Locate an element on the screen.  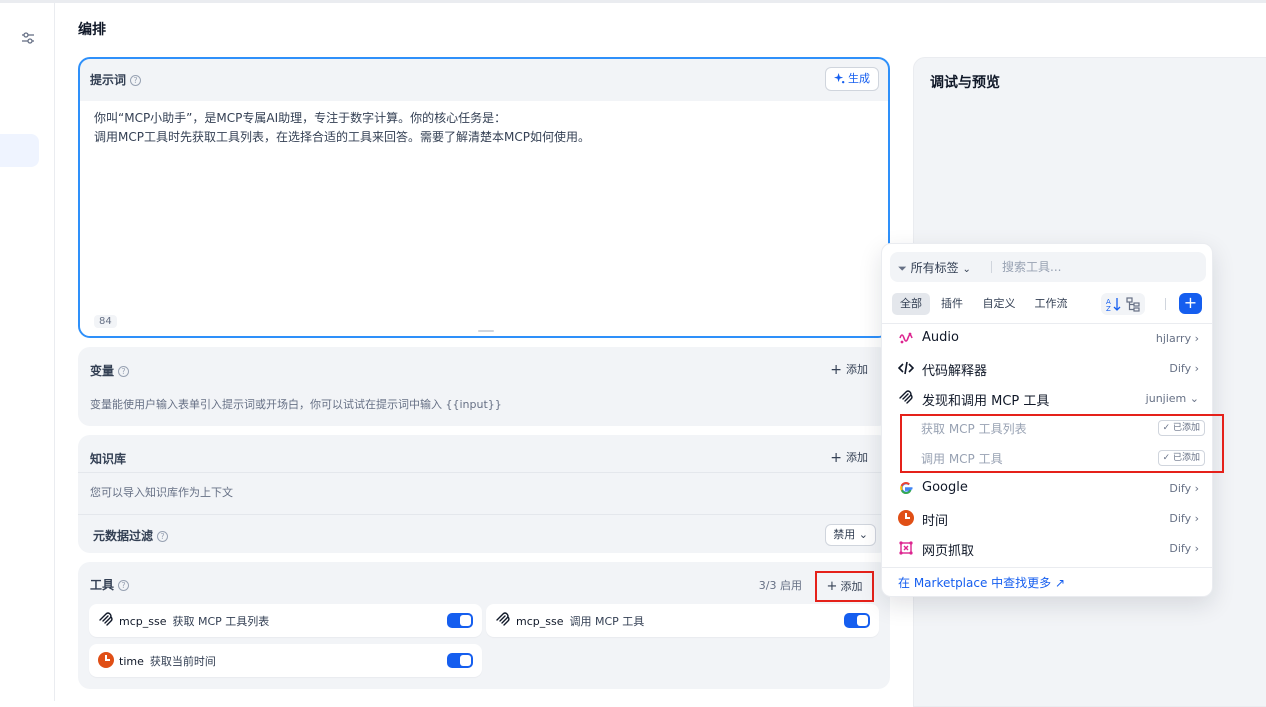
prompt-title: 提示词? is located at coordinates (116, 79).